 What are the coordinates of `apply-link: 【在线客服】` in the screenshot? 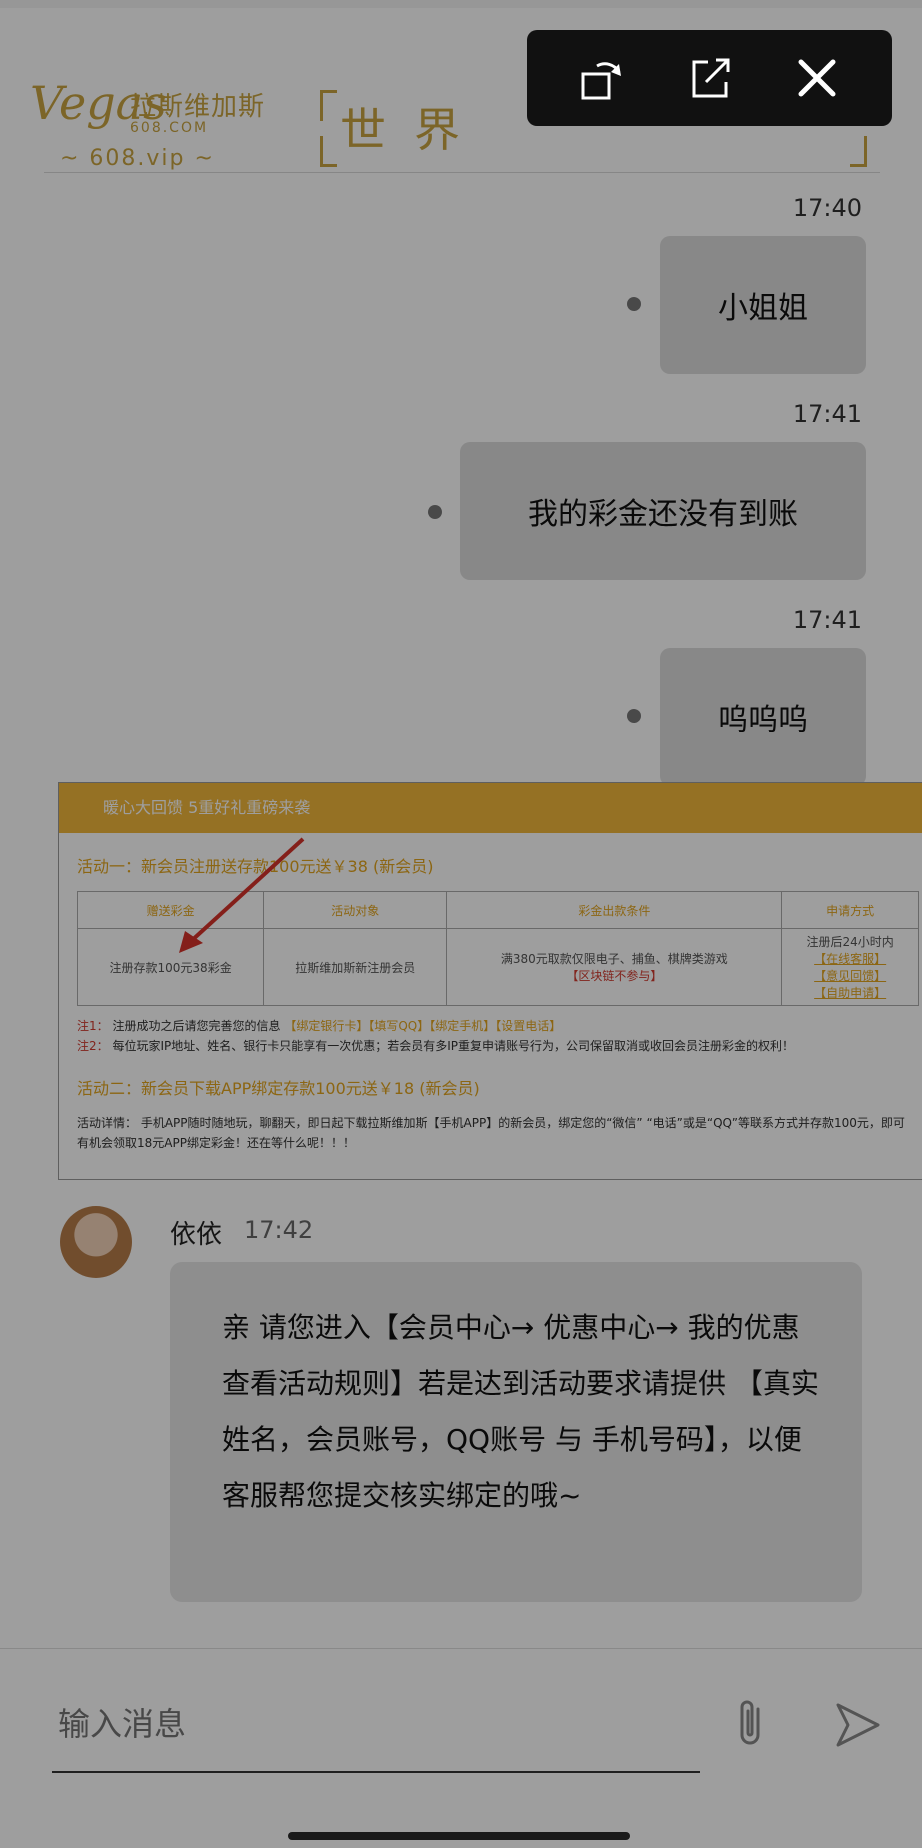 It's located at (850, 959).